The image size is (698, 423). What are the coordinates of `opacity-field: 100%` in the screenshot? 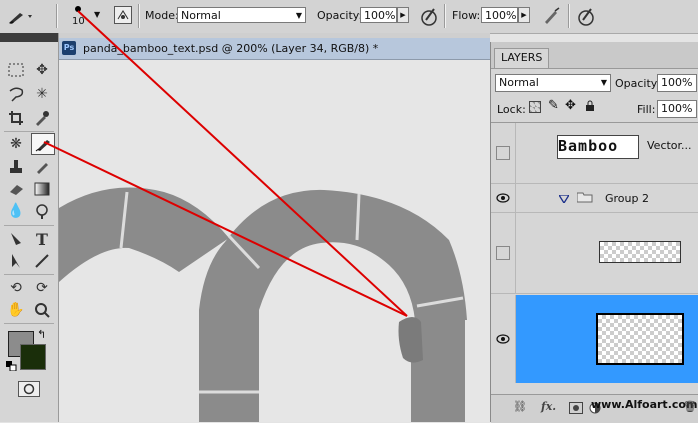 It's located at (378, 15).